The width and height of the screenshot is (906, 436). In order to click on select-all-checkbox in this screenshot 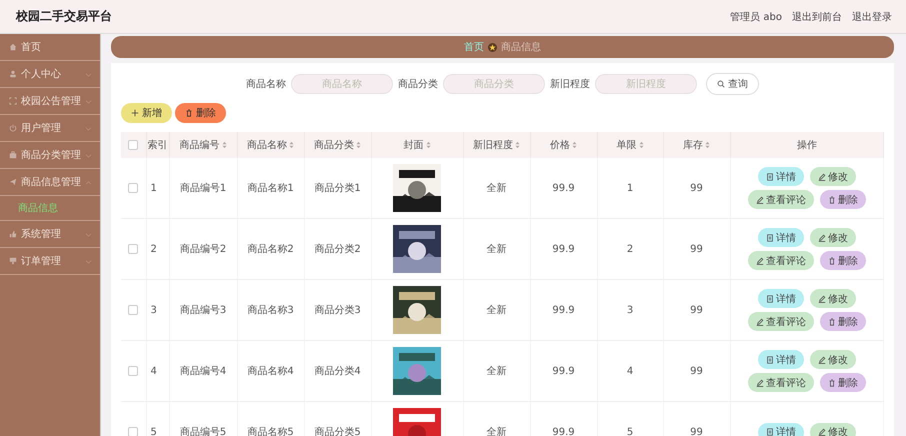, I will do `click(133, 145)`.